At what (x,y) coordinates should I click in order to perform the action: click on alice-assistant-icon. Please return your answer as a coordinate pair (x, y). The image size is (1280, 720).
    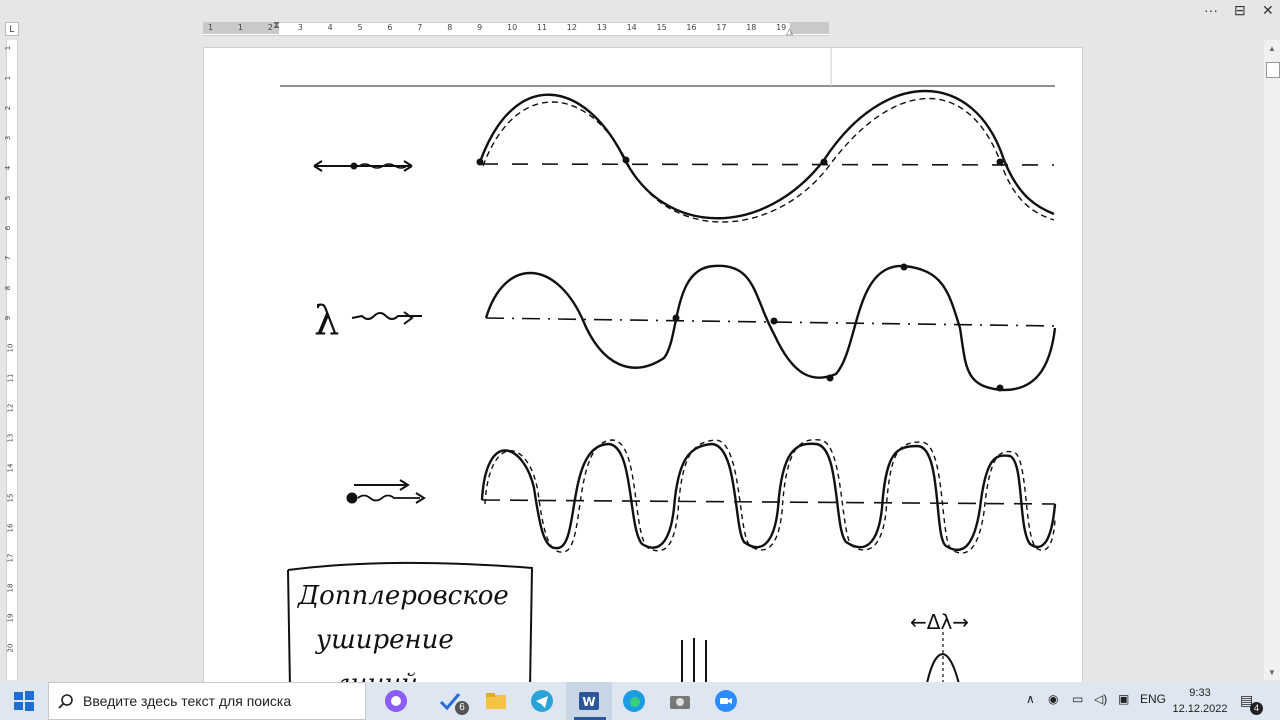
    Looking at the image, I should click on (396, 701).